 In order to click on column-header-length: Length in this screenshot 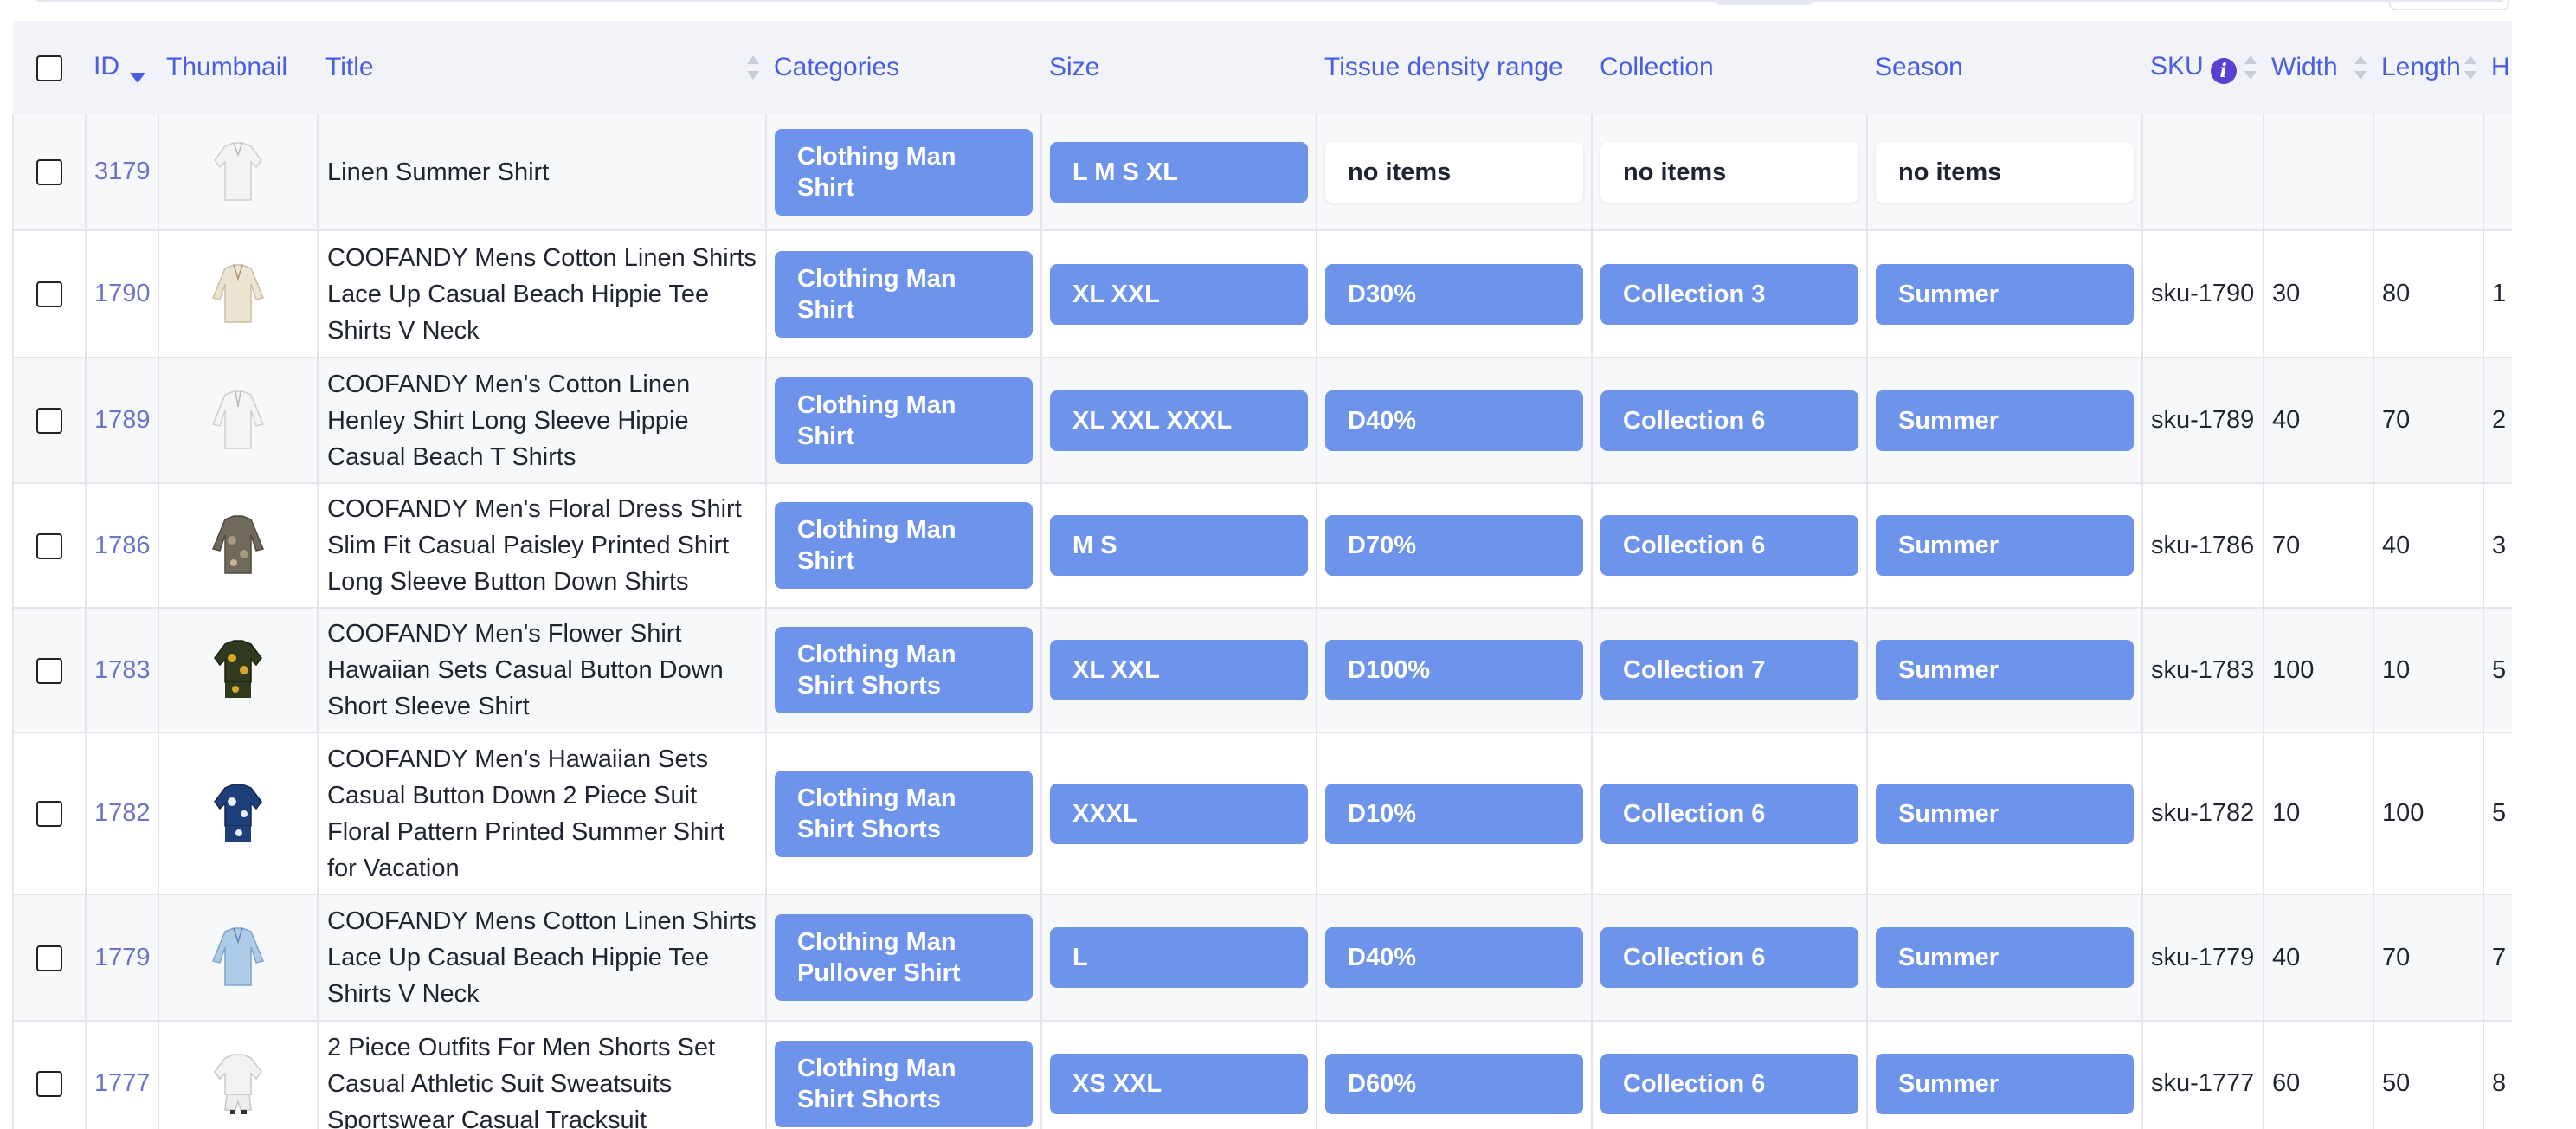, I will do `click(2428, 68)`.